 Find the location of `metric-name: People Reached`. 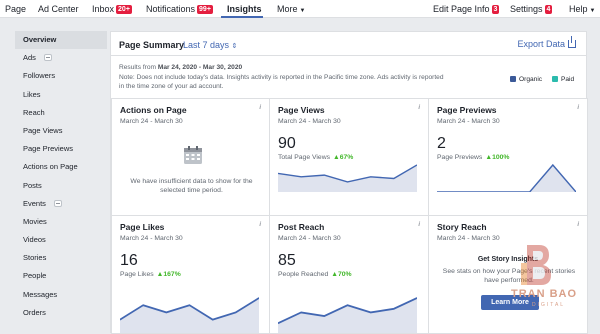

metric-name: People Reached is located at coordinates (303, 274).